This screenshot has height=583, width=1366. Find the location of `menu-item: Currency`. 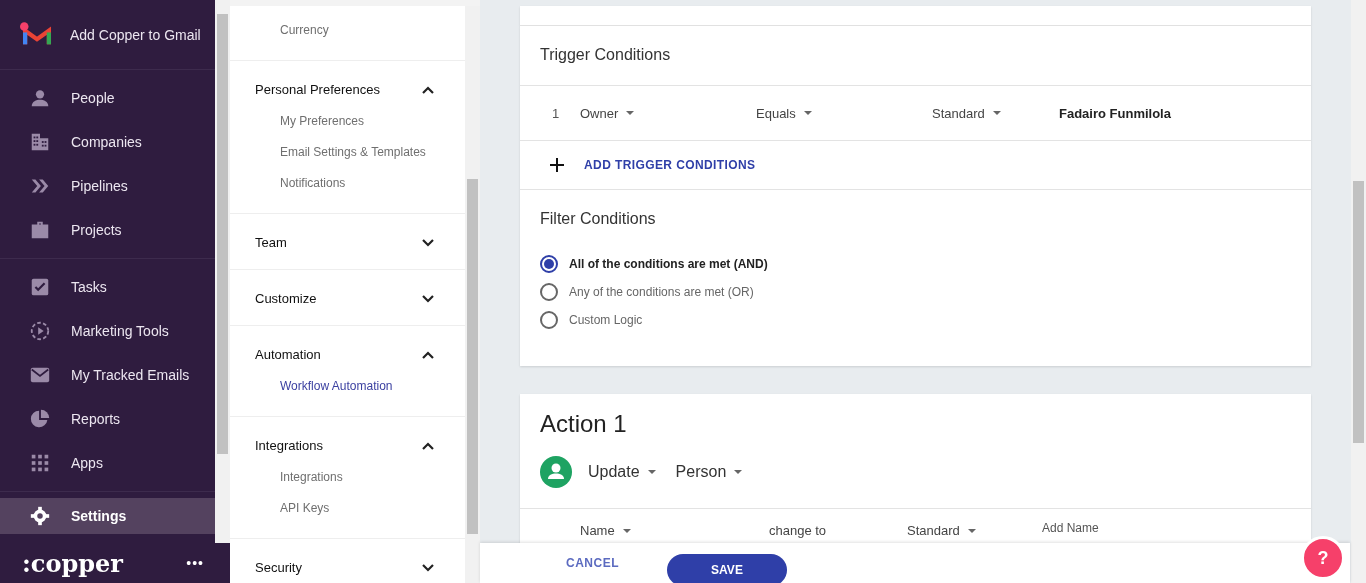

menu-item: Currency is located at coordinates (347, 30).